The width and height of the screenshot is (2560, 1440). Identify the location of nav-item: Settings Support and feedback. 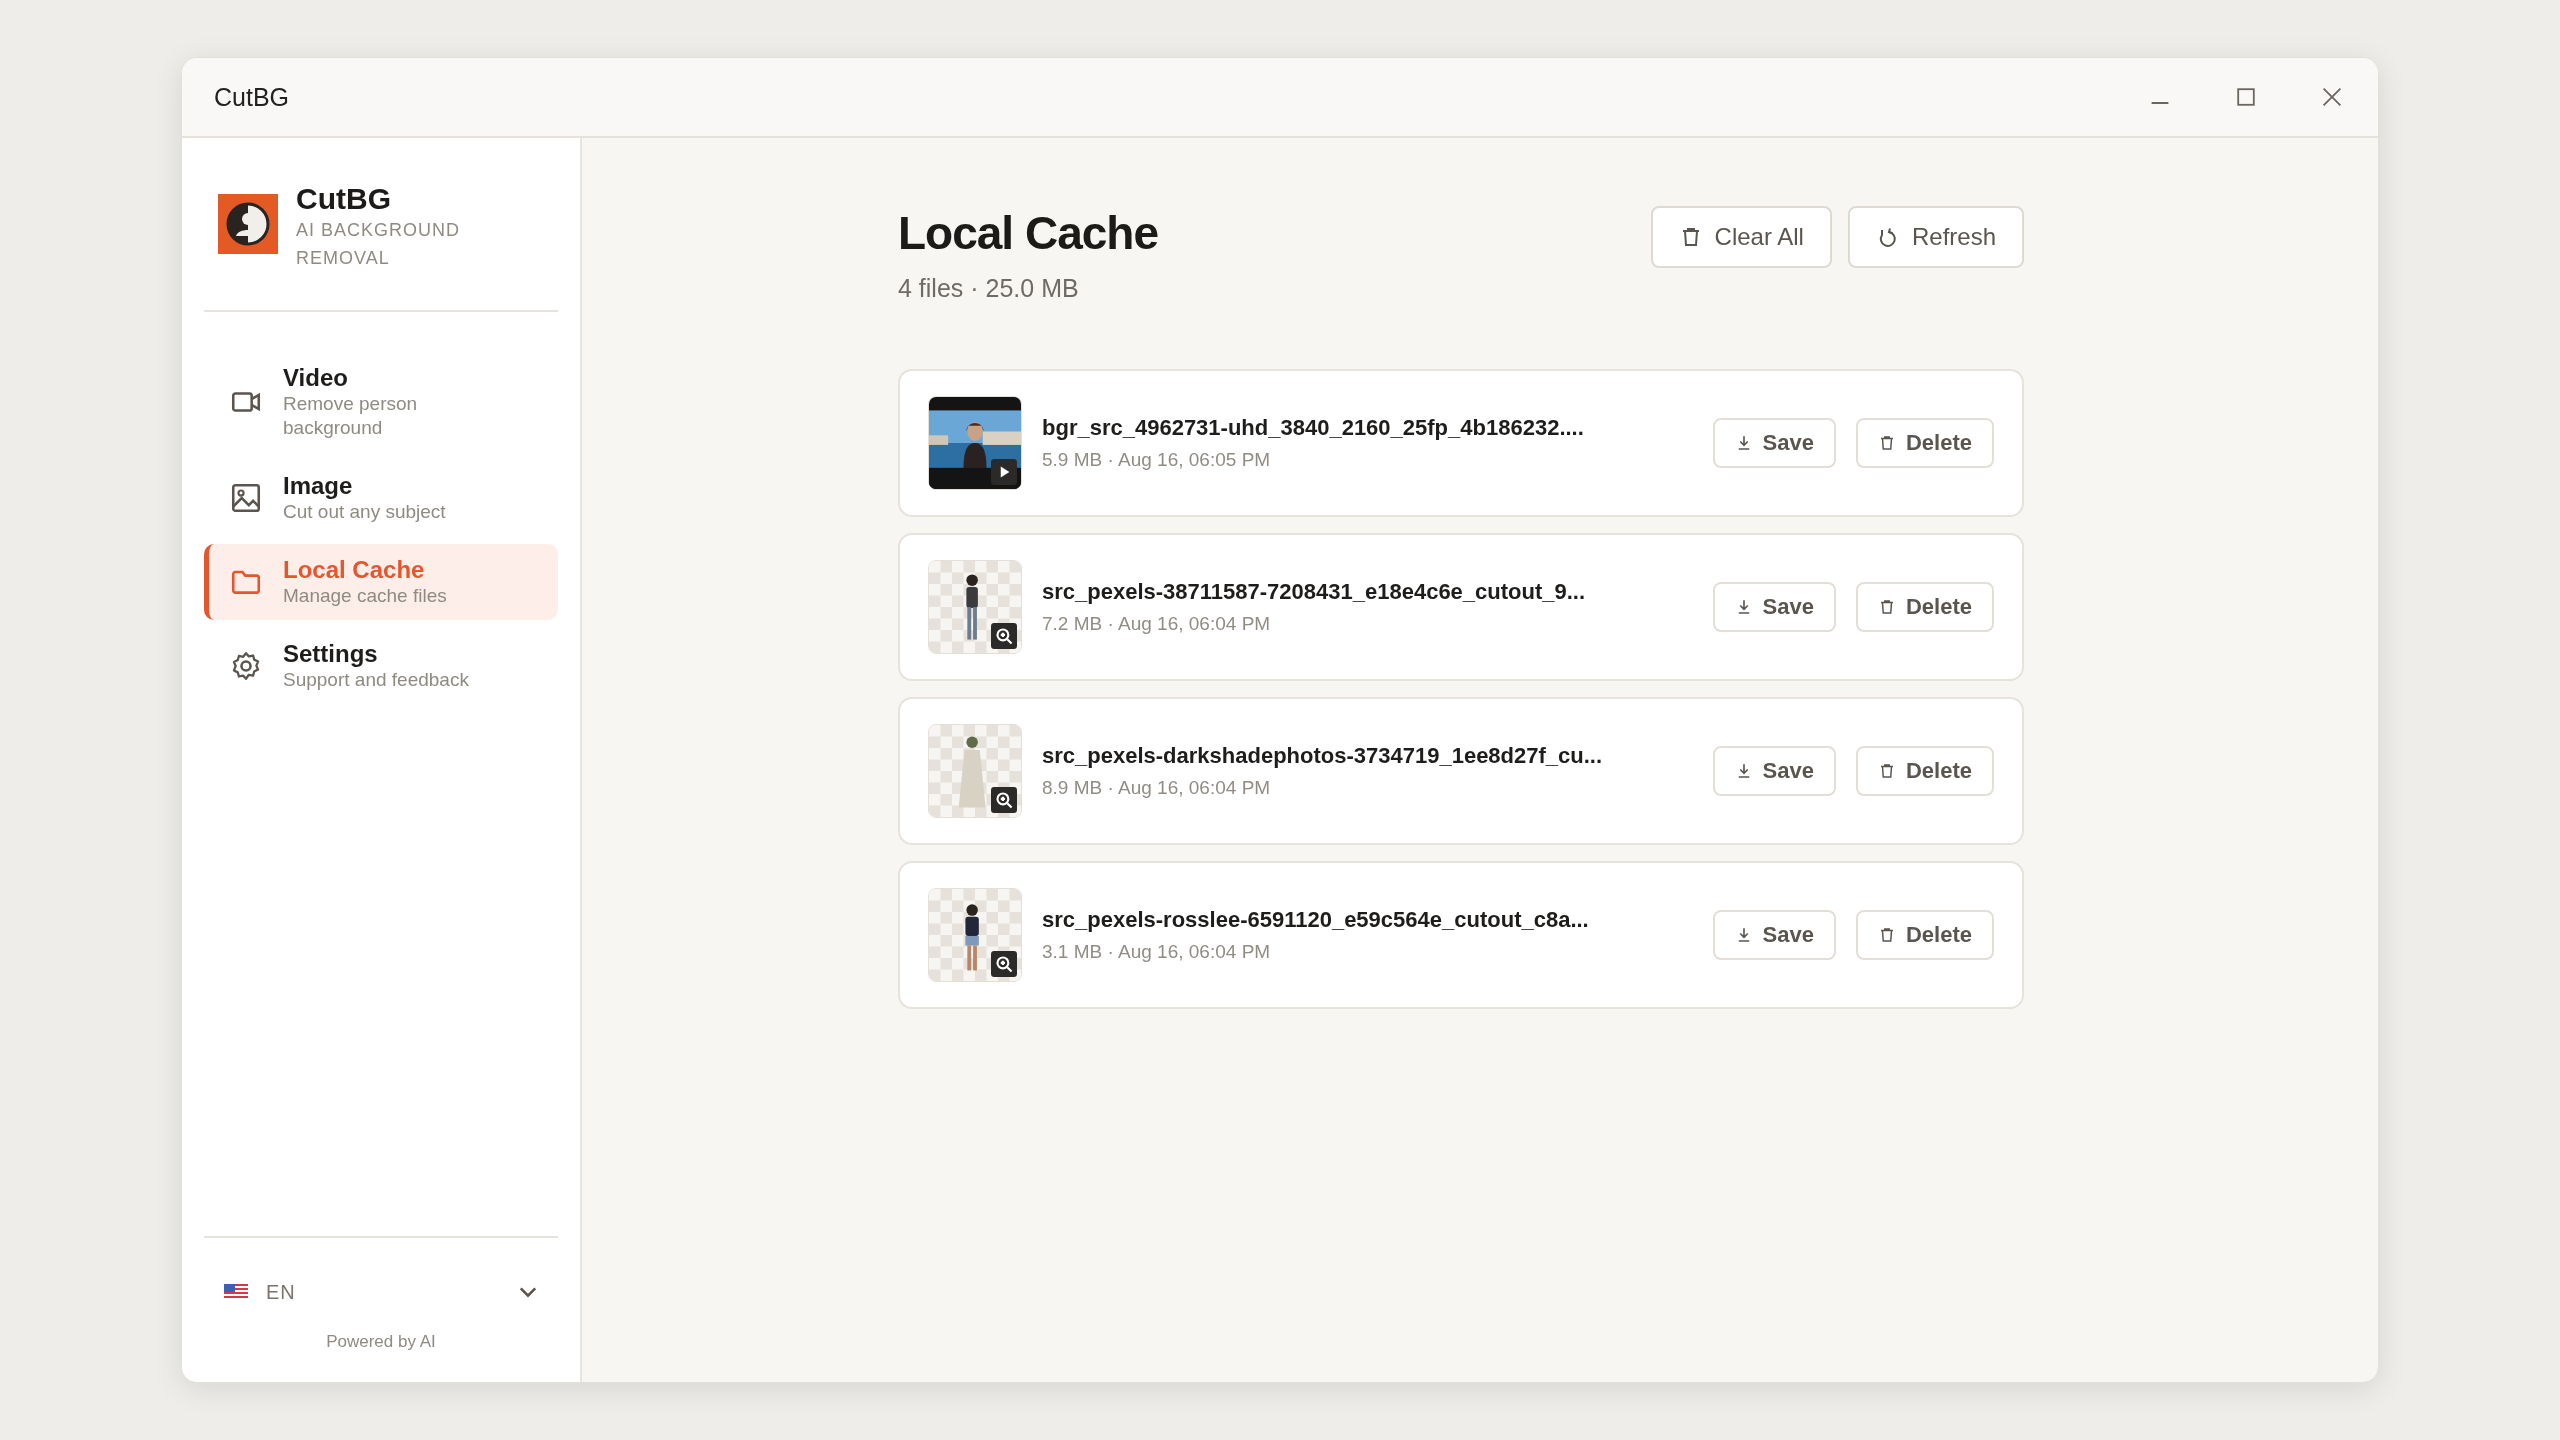
(381, 666).